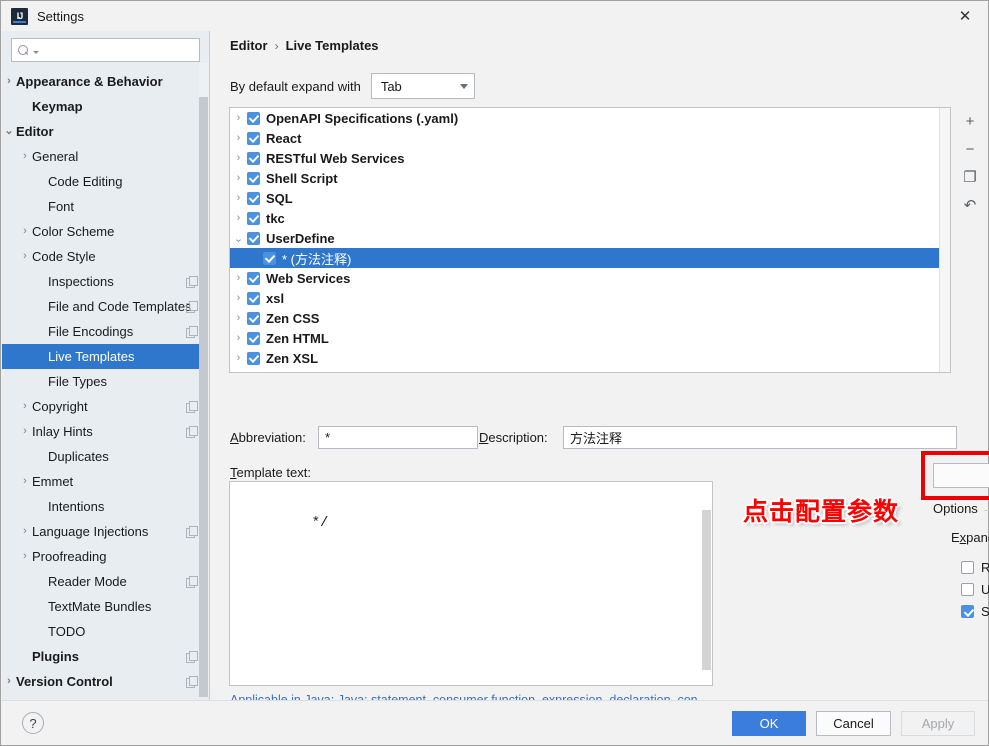  Describe the element at coordinates (105, 531) in the screenshot. I see `sidebar-item-language-injections: › Language Injections` at that location.